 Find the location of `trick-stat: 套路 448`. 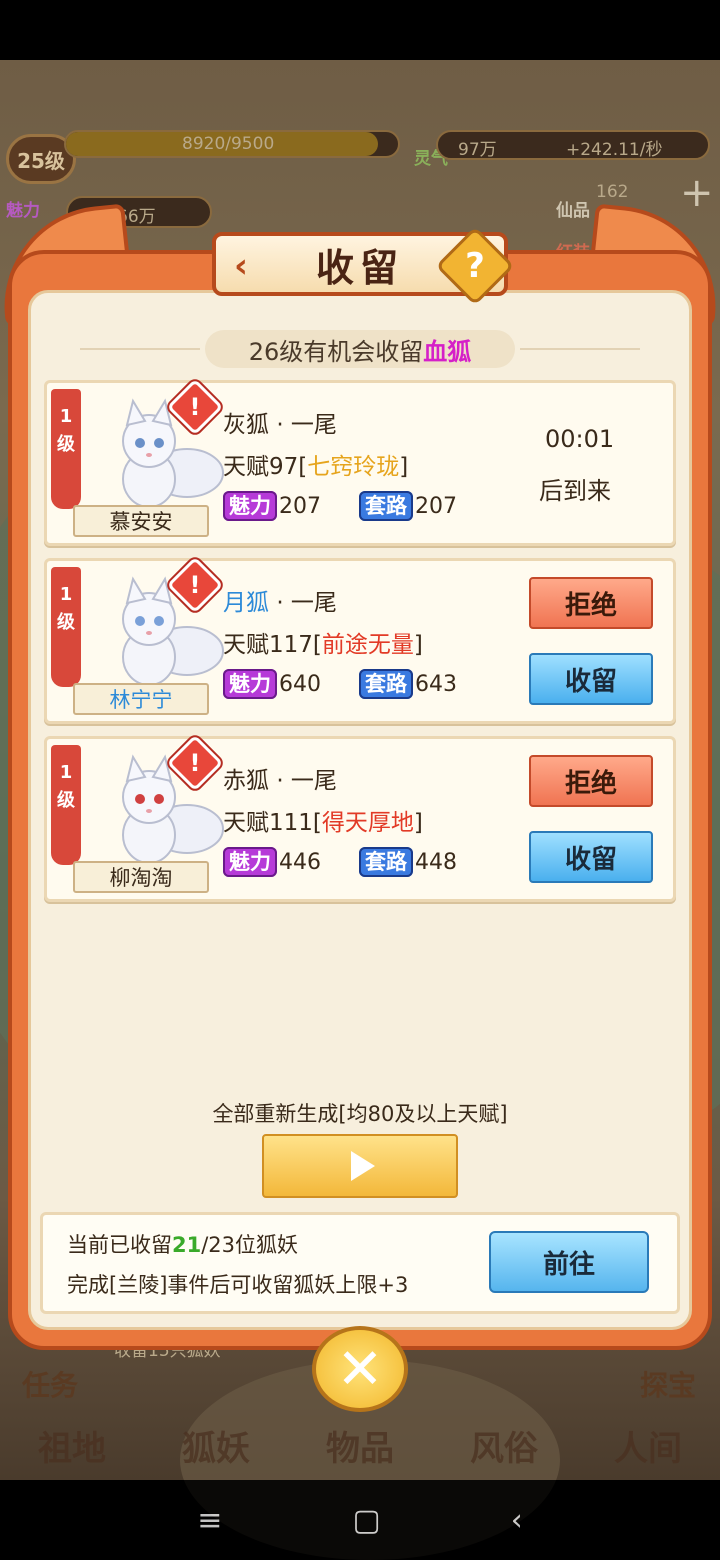

trick-stat: 套路 448 is located at coordinates (408, 862).